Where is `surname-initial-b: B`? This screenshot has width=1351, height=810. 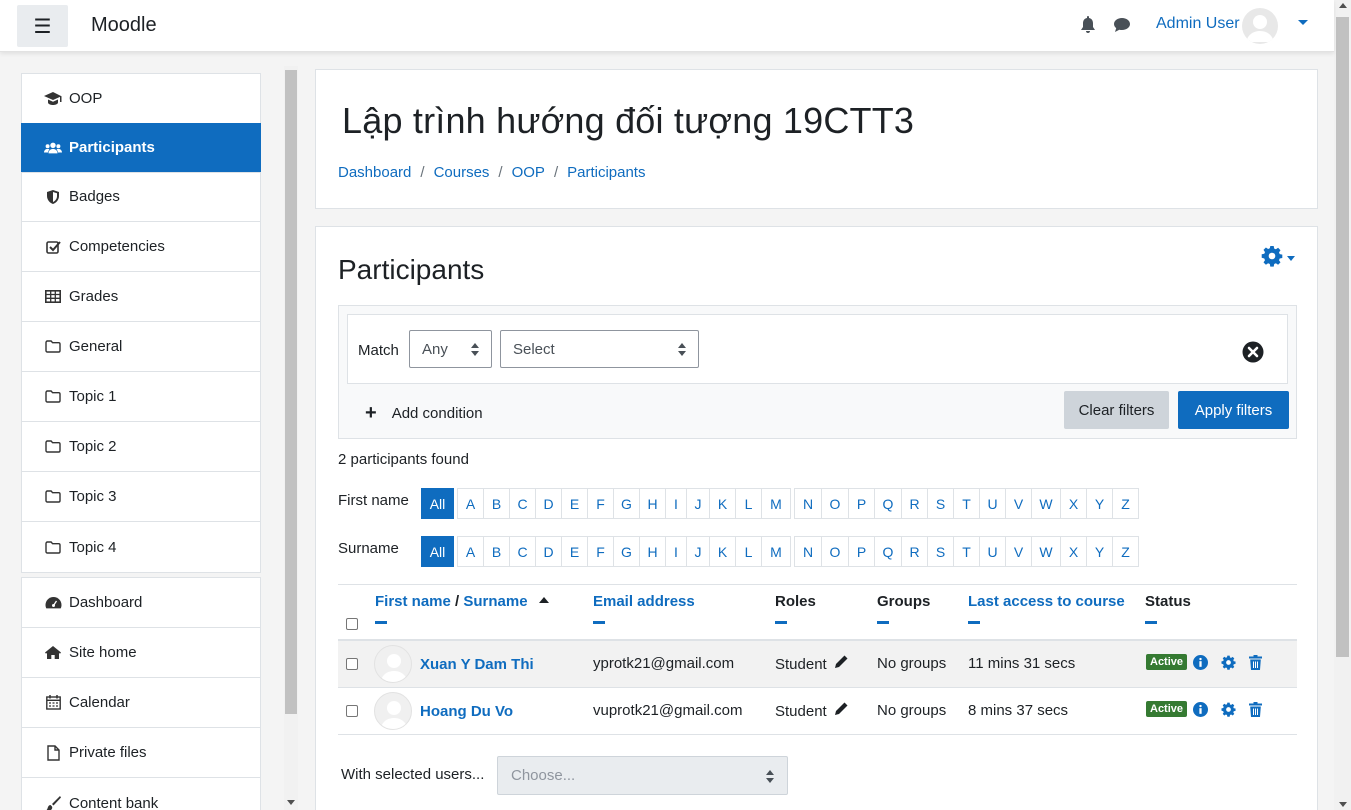 surname-initial-b: B is located at coordinates (496, 551).